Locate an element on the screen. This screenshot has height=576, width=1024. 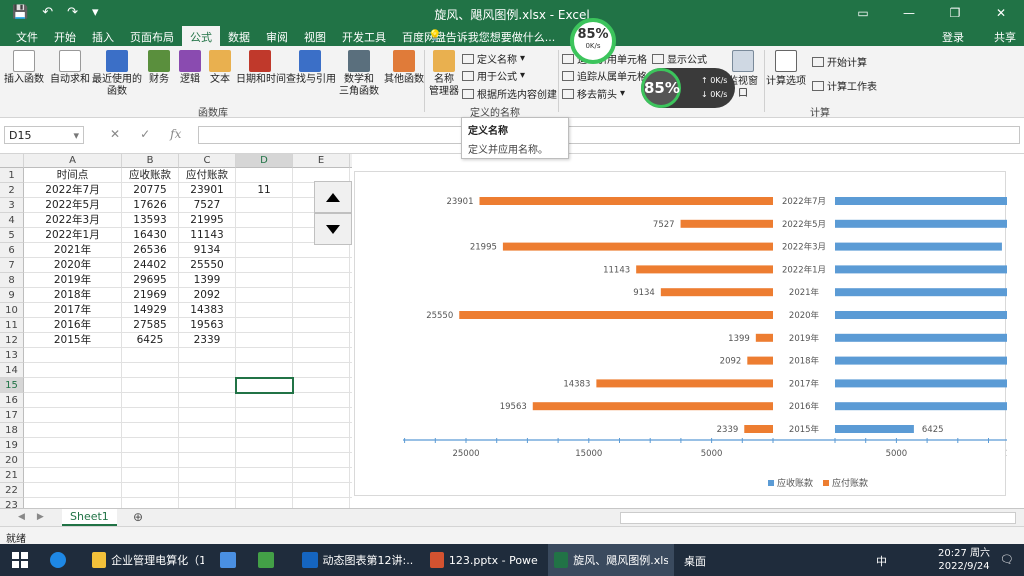
row-header: 5 is located at coordinates (12, 235).